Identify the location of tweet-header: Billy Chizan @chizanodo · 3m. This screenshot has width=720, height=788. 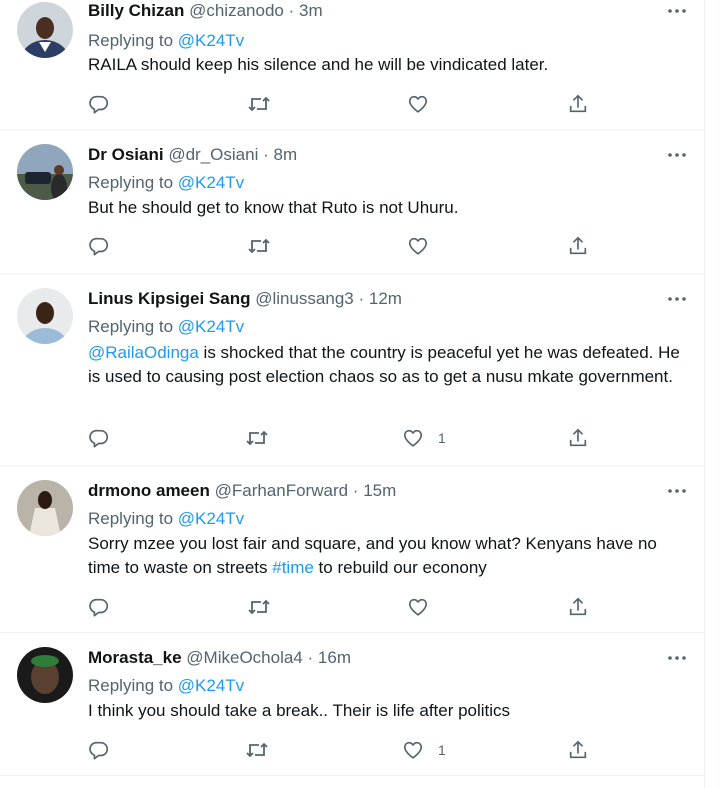
(205, 11).